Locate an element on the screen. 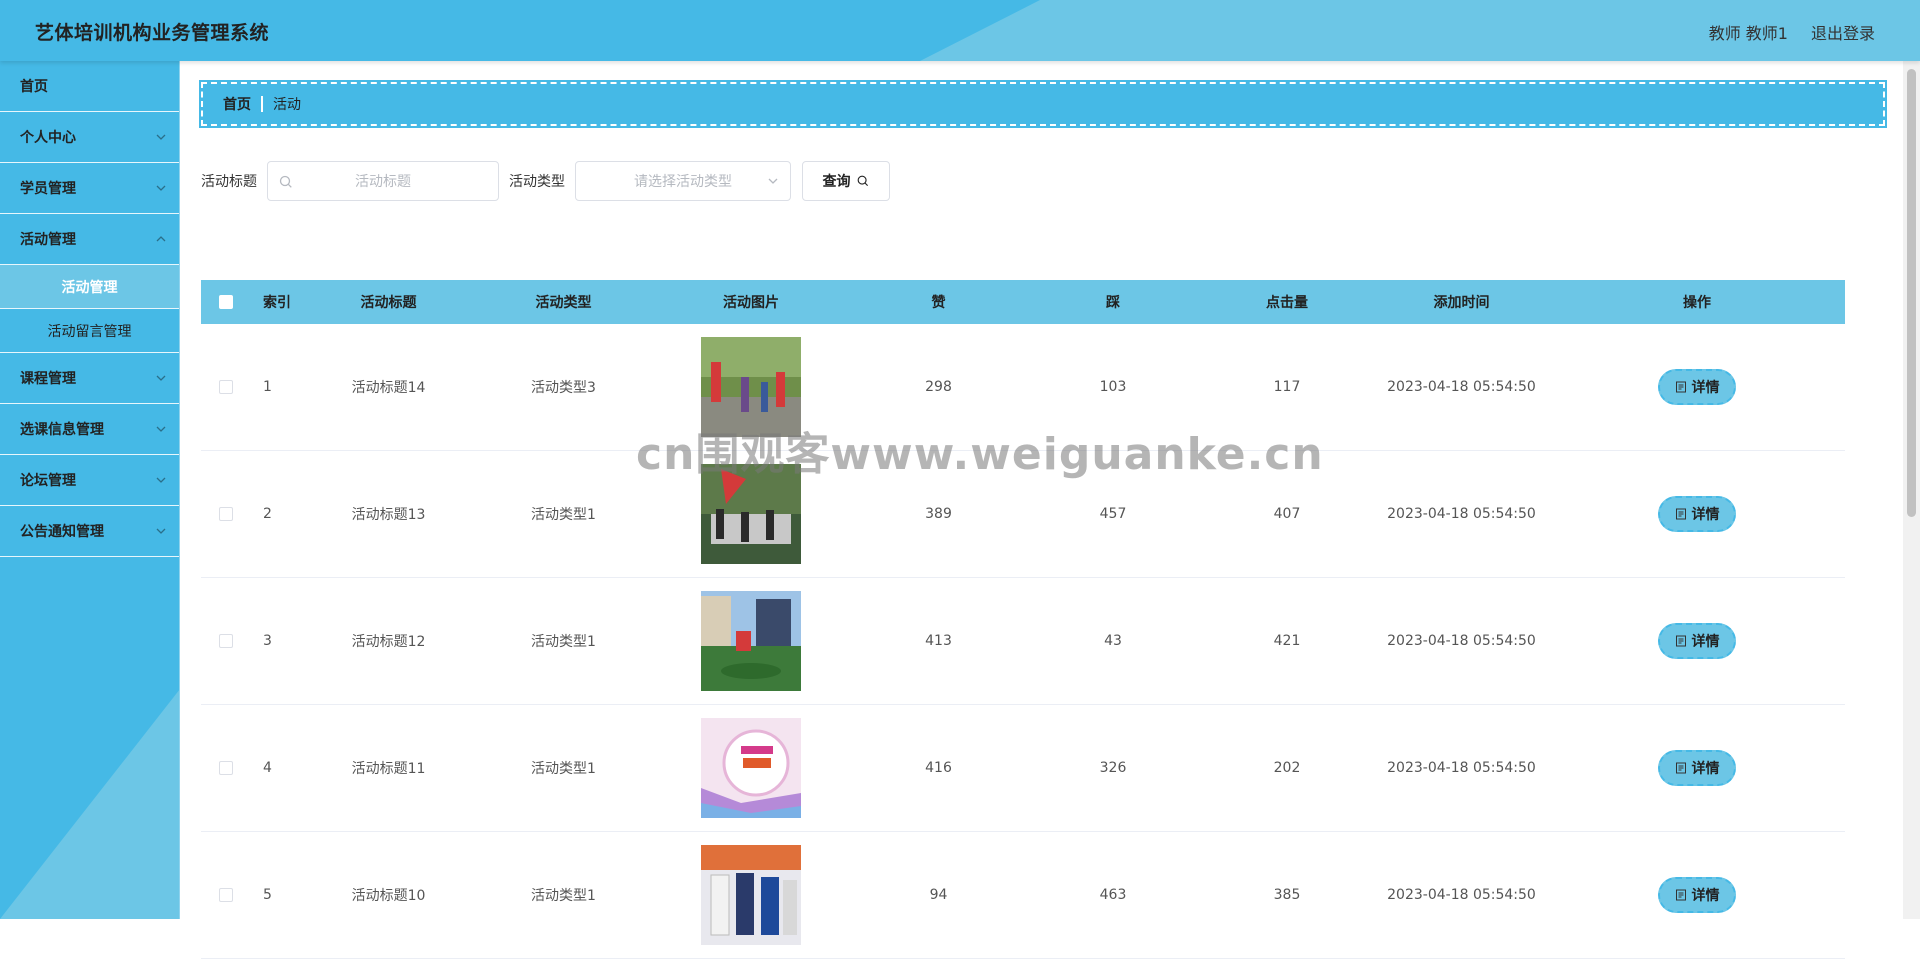 The height and width of the screenshot is (959, 1920). header-title: 活动标题 is located at coordinates (388, 303).